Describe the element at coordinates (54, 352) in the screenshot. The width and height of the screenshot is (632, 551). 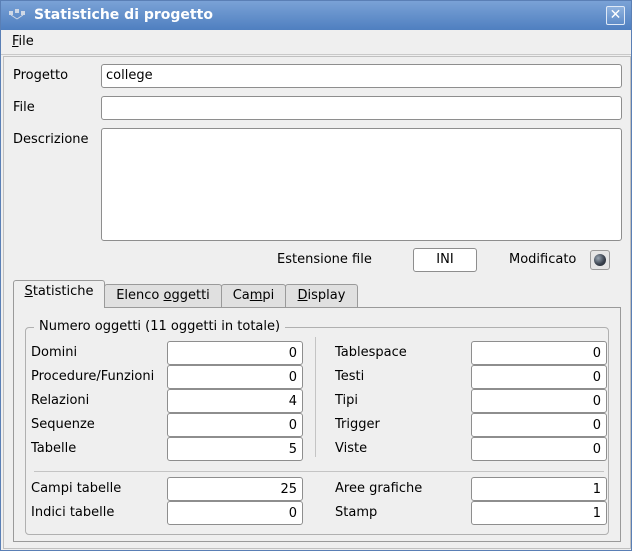
I see `domini-label: Domini` at that location.